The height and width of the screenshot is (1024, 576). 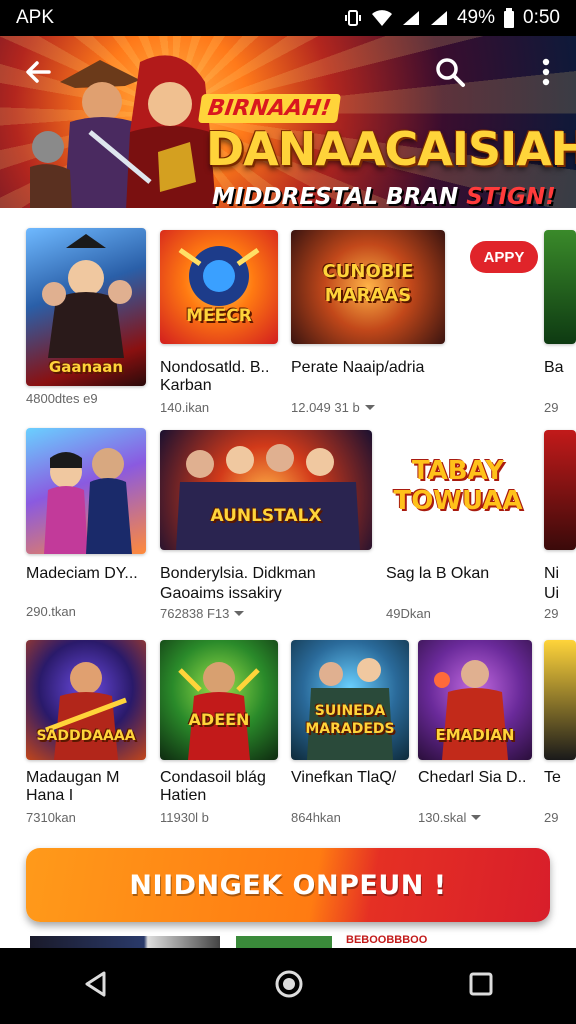 What do you see at coordinates (183, 795) in the screenshot?
I see `app-title-line2: Hatien` at bounding box center [183, 795].